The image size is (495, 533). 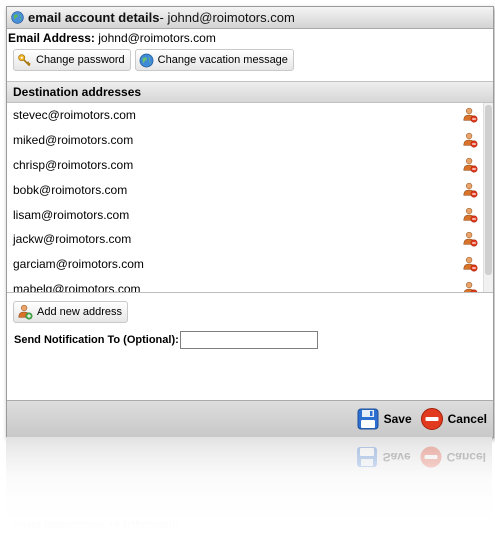 What do you see at coordinates (245, 284) in the screenshot?
I see `address-row: mabelg@roimotors.com` at bounding box center [245, 284].